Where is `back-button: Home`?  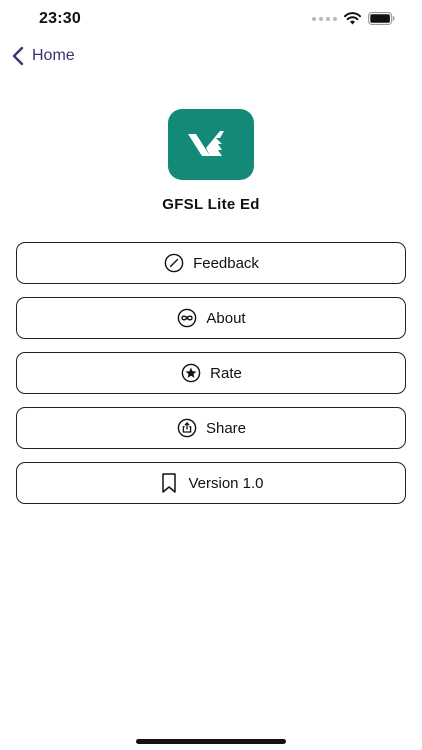
back-button: Home is located at coordinates (43, 56).